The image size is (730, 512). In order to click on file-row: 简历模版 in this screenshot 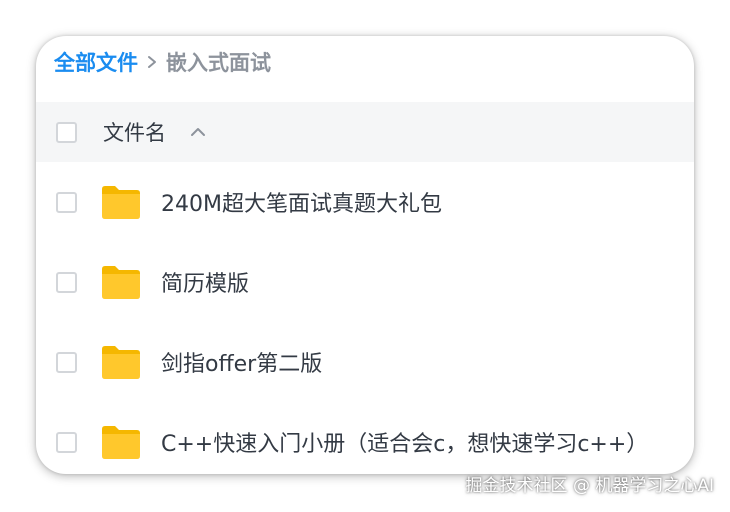, I will do `click(365, 282)`.